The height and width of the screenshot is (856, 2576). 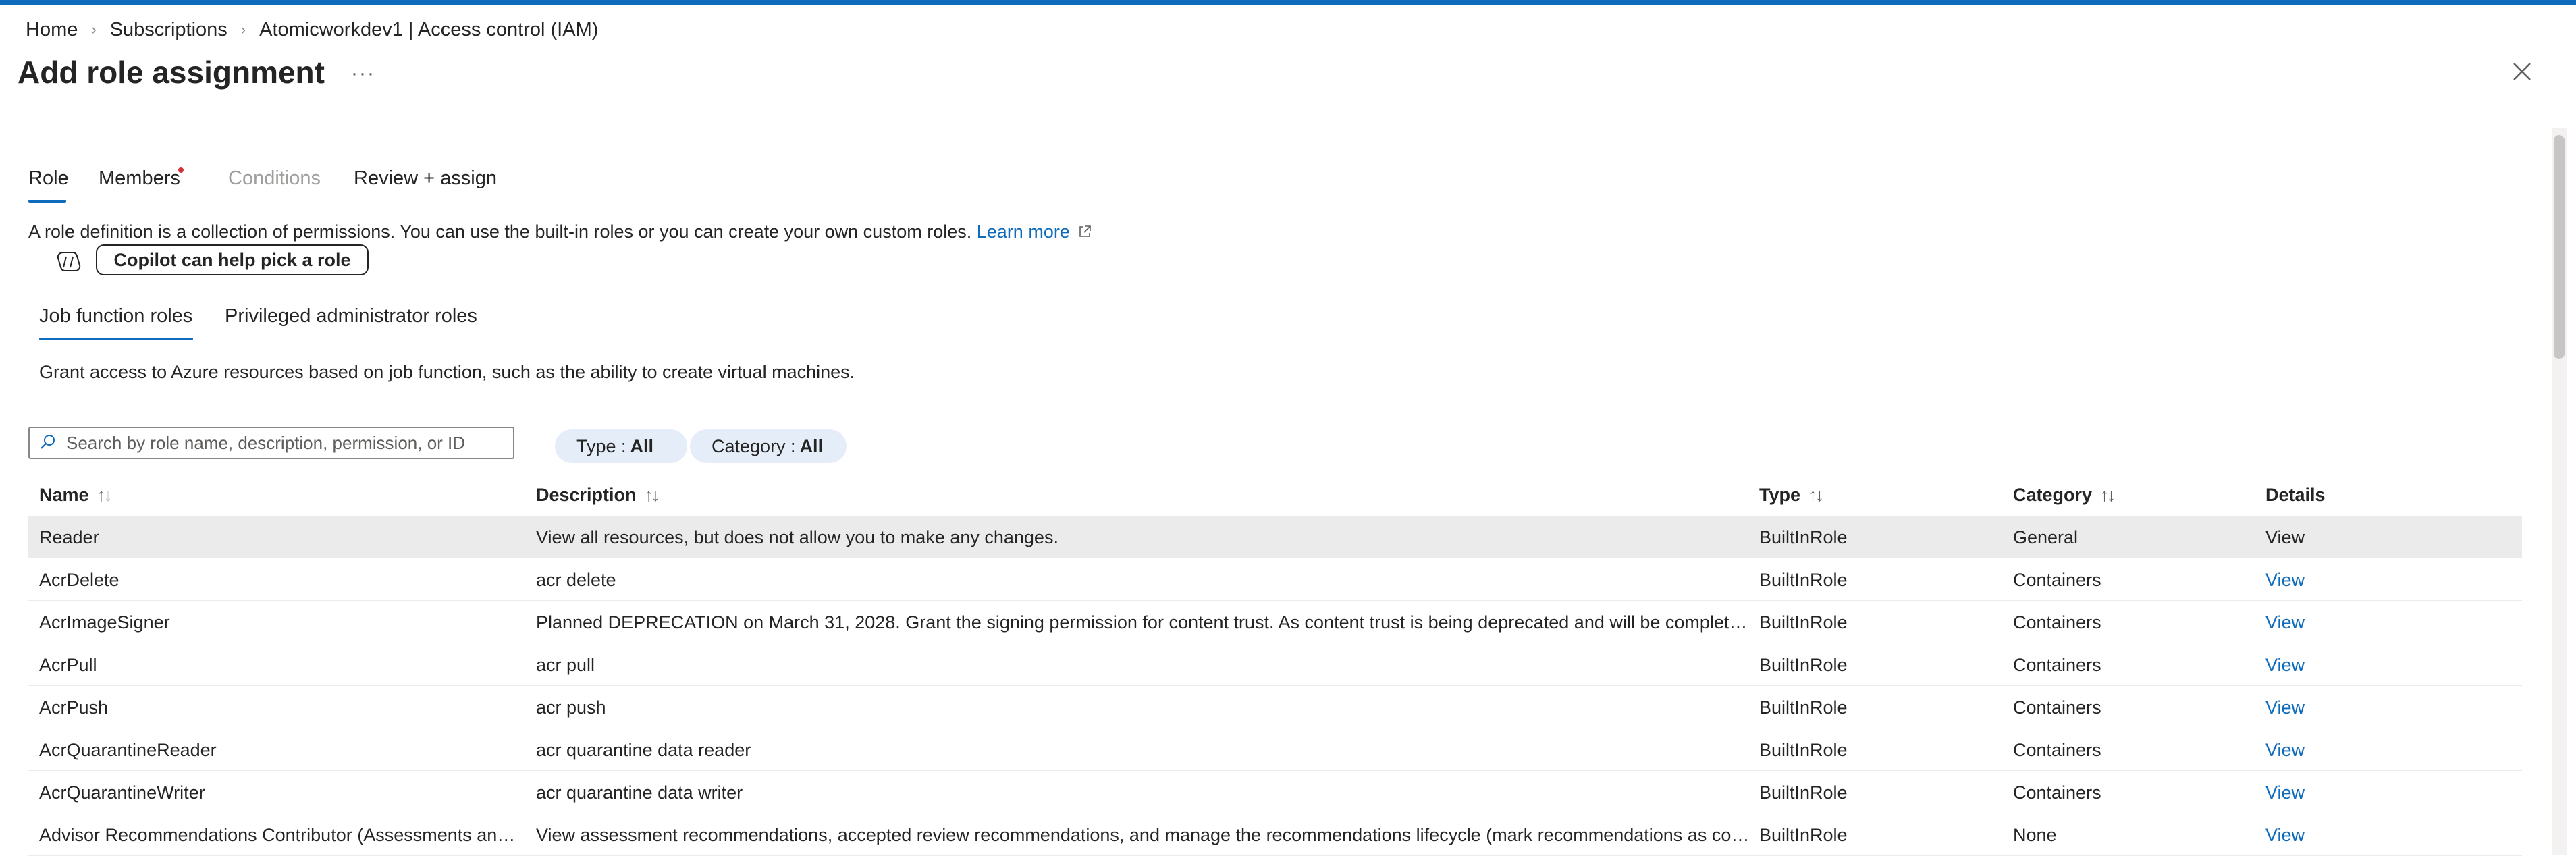 I want to click on column-details-label: Details, so click(x=2295, y=495).